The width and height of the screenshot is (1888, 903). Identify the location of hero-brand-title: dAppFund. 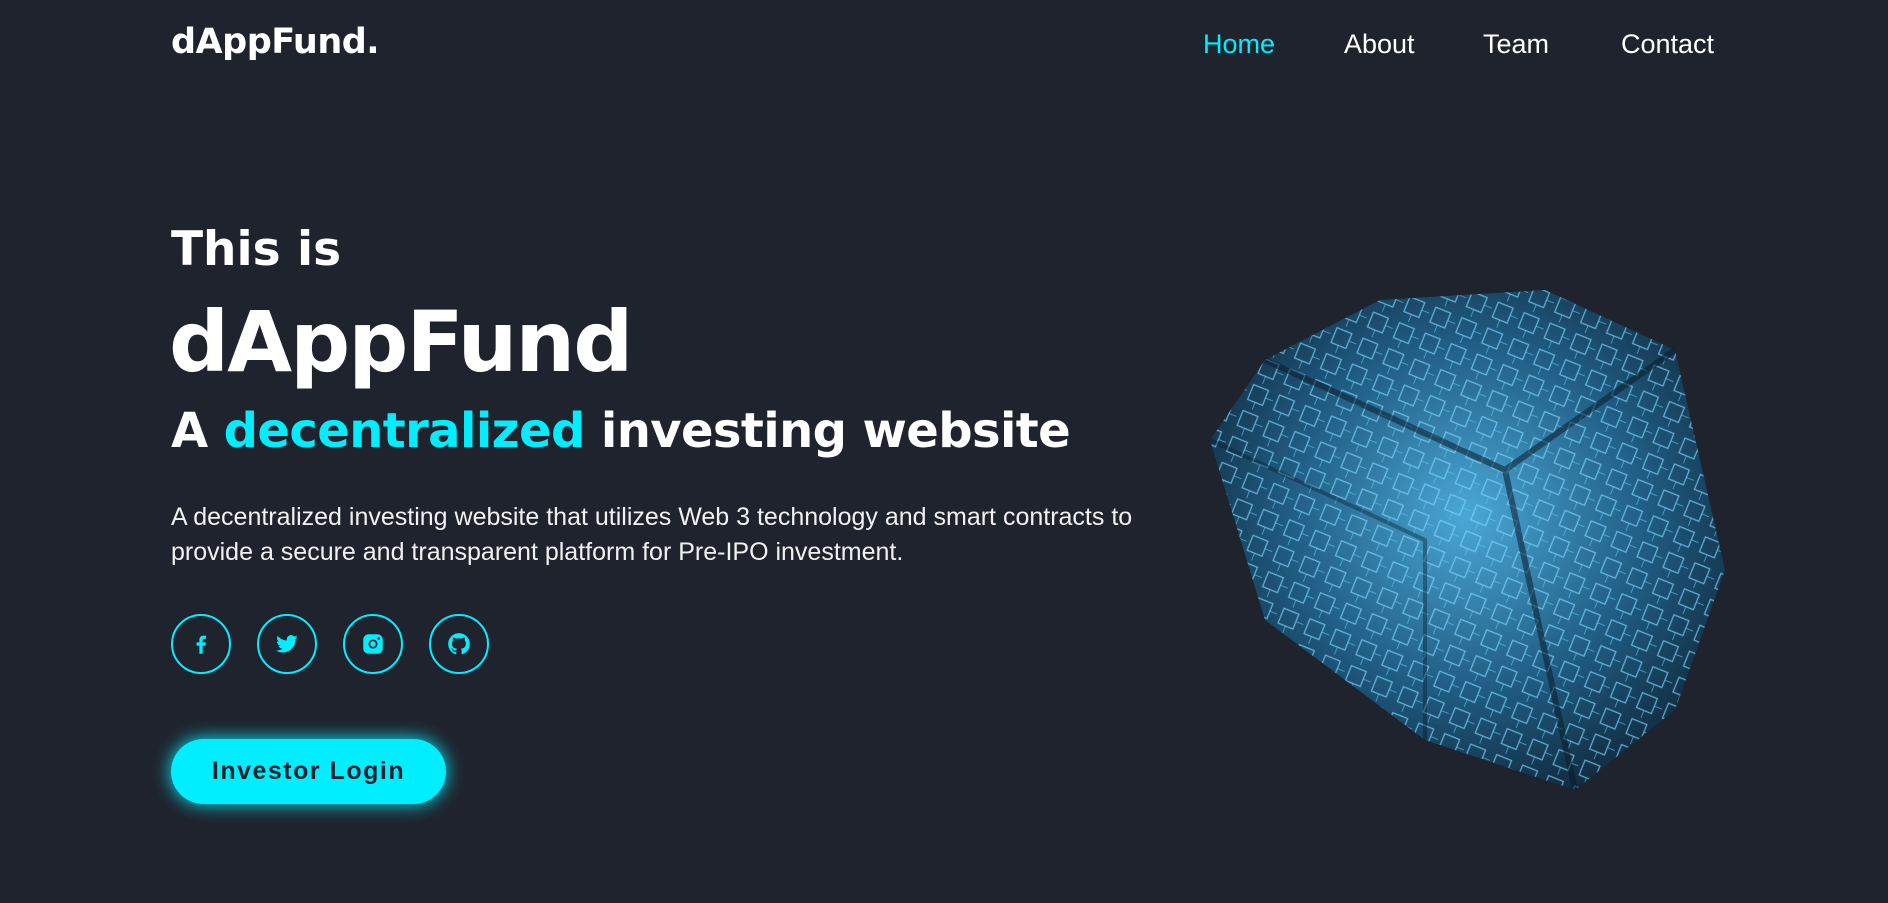
(401, 342).